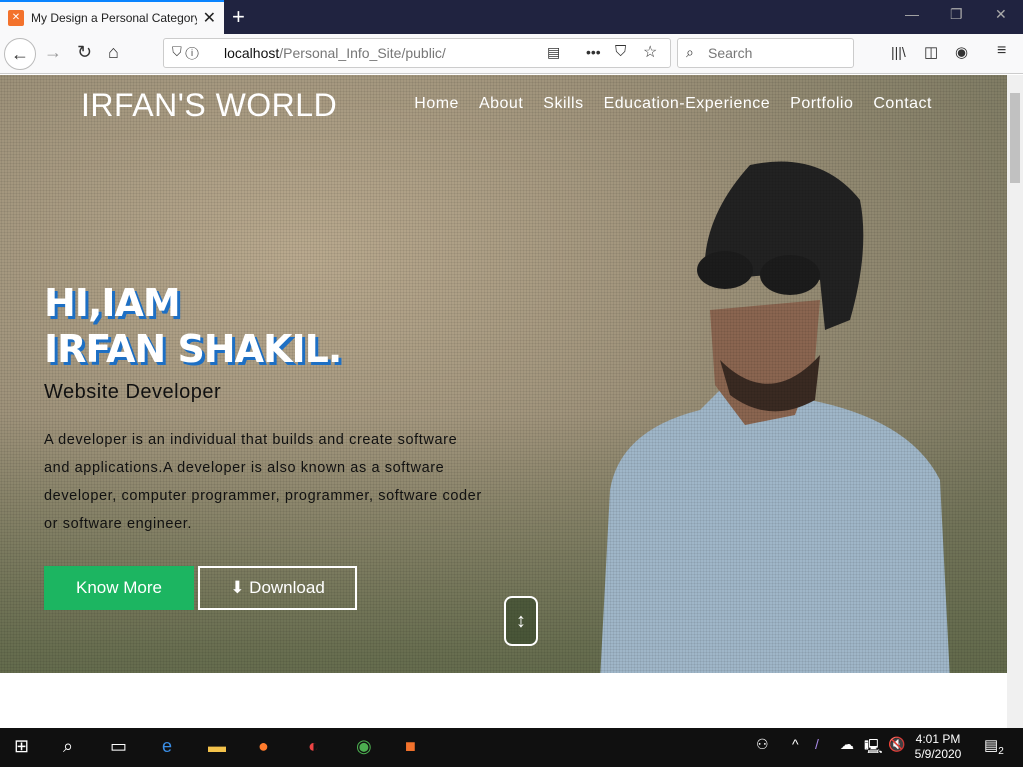  What do you see at coordinates (620, 51) in the screenshot?
I see `pocket-icon: ⛉` at bounding box center [620, 51].